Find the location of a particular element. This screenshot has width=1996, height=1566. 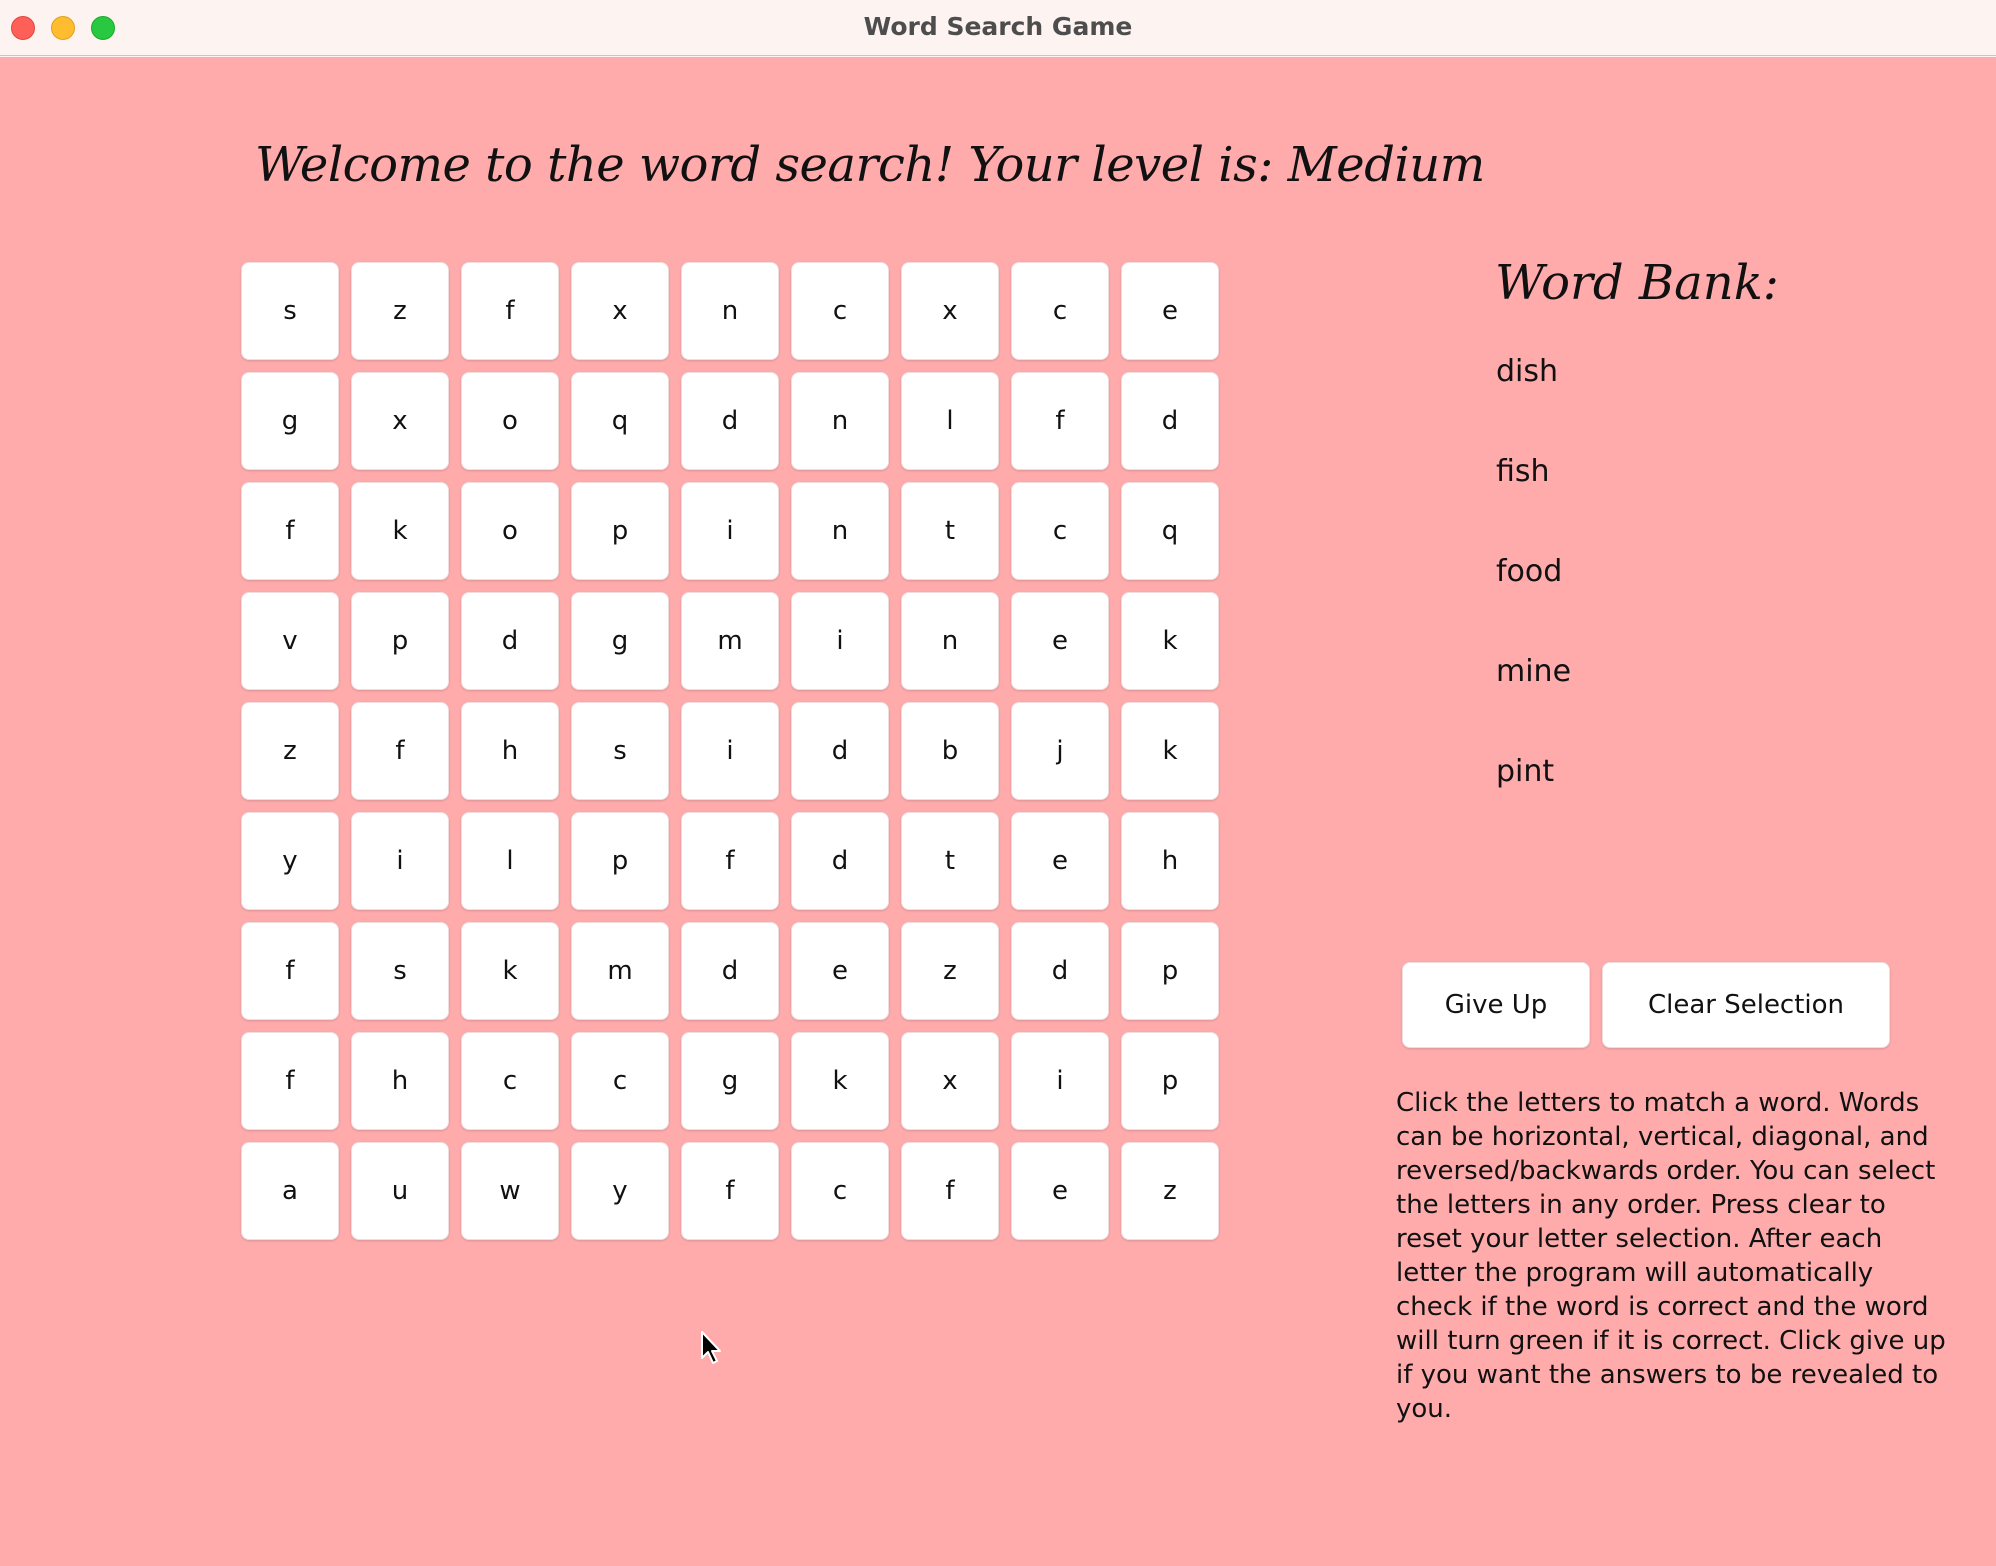

word-bank-item: food is located at coordinates (1529, 571).